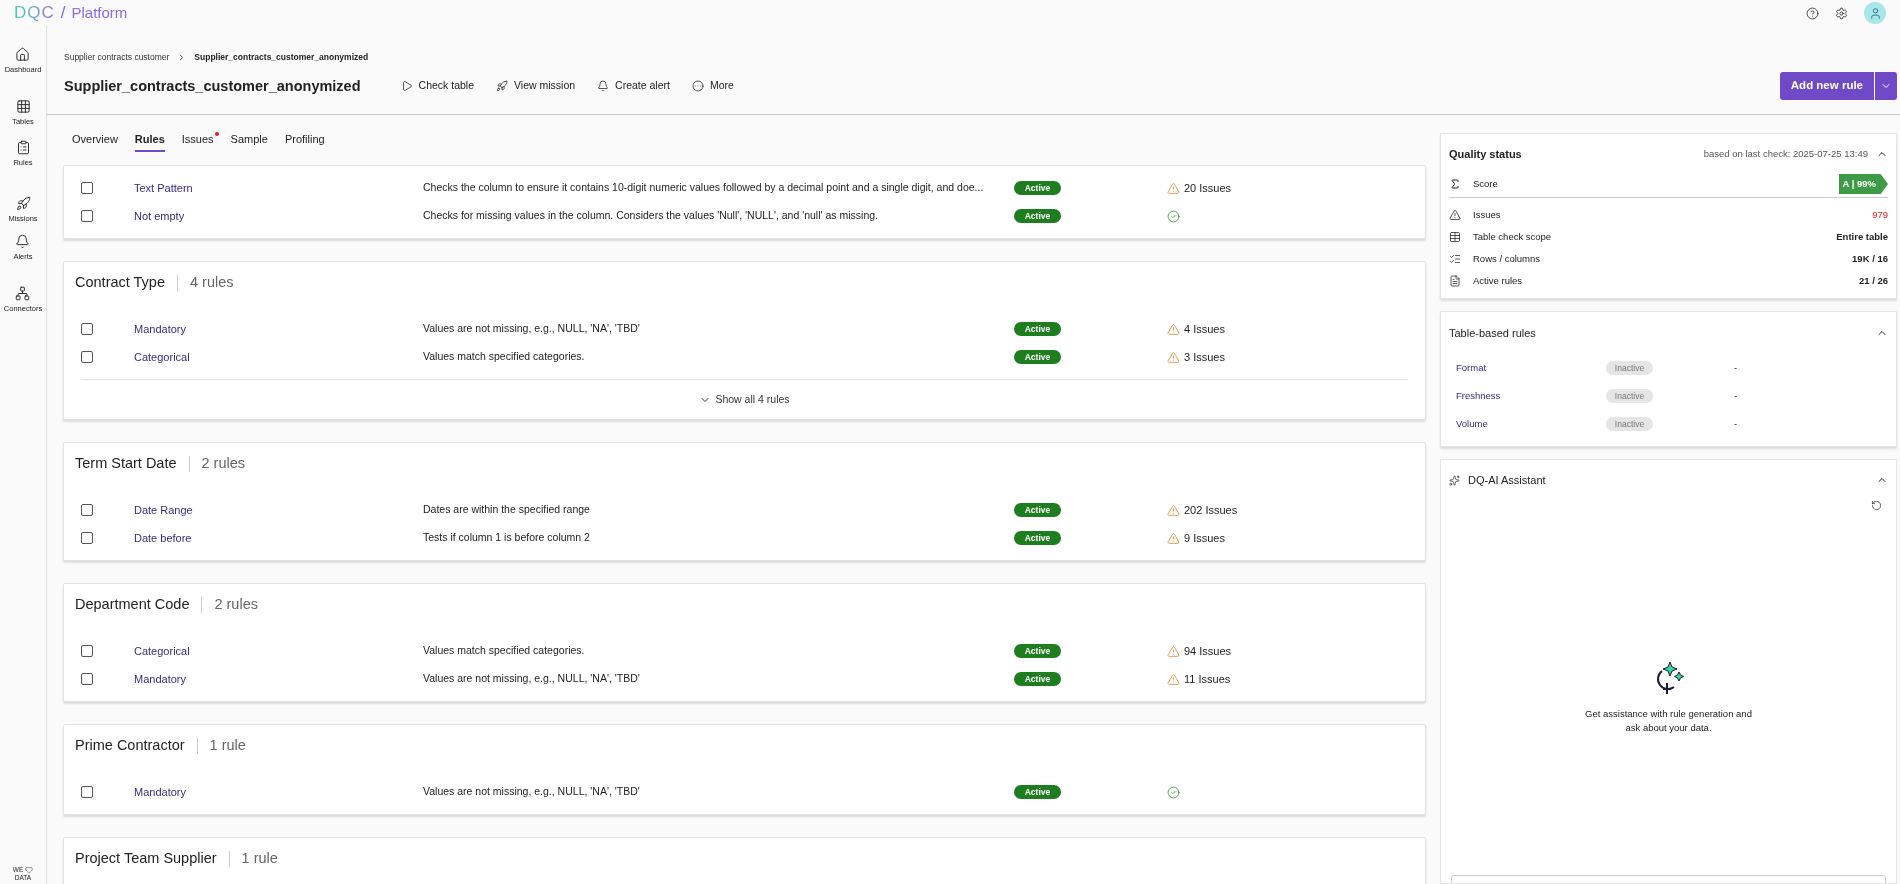 This screenshot has height=884, width=1900. I want to click on breadcrumb-link: Supplier contracts customer, so click(117, 57).